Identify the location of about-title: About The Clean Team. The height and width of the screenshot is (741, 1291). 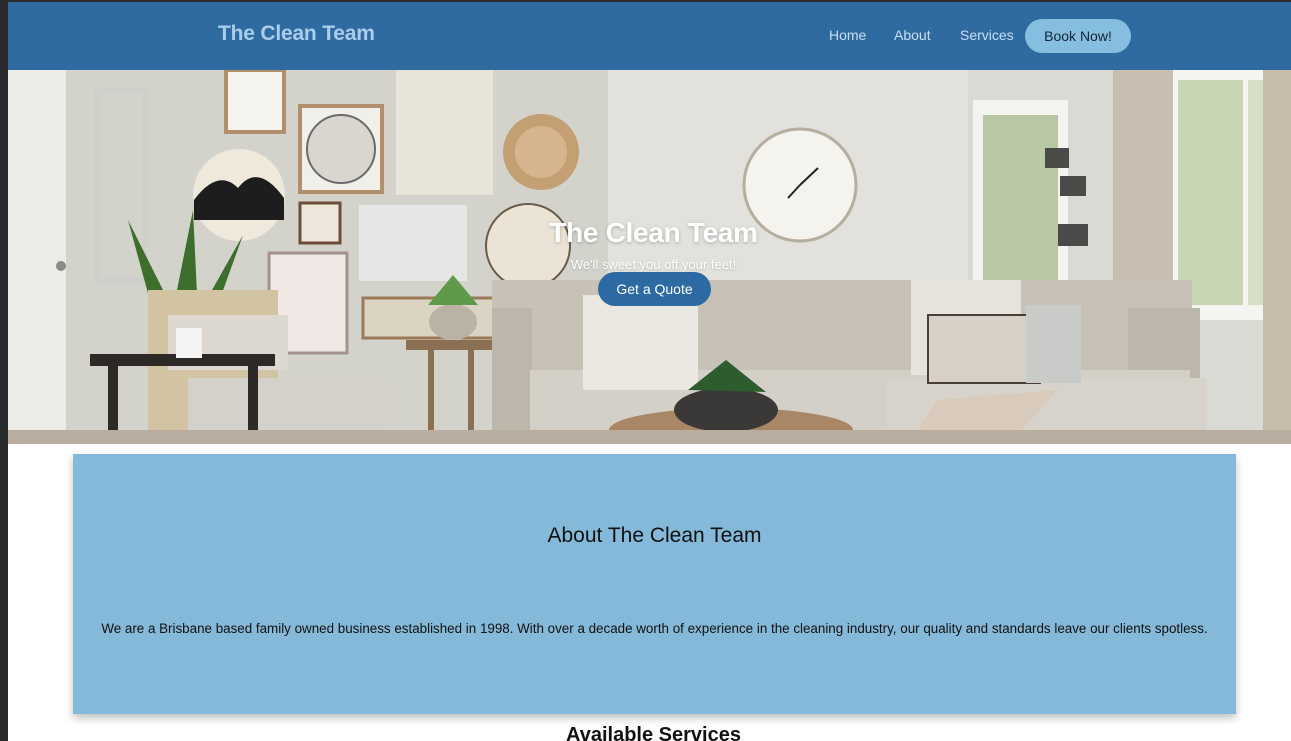
(654, 535).